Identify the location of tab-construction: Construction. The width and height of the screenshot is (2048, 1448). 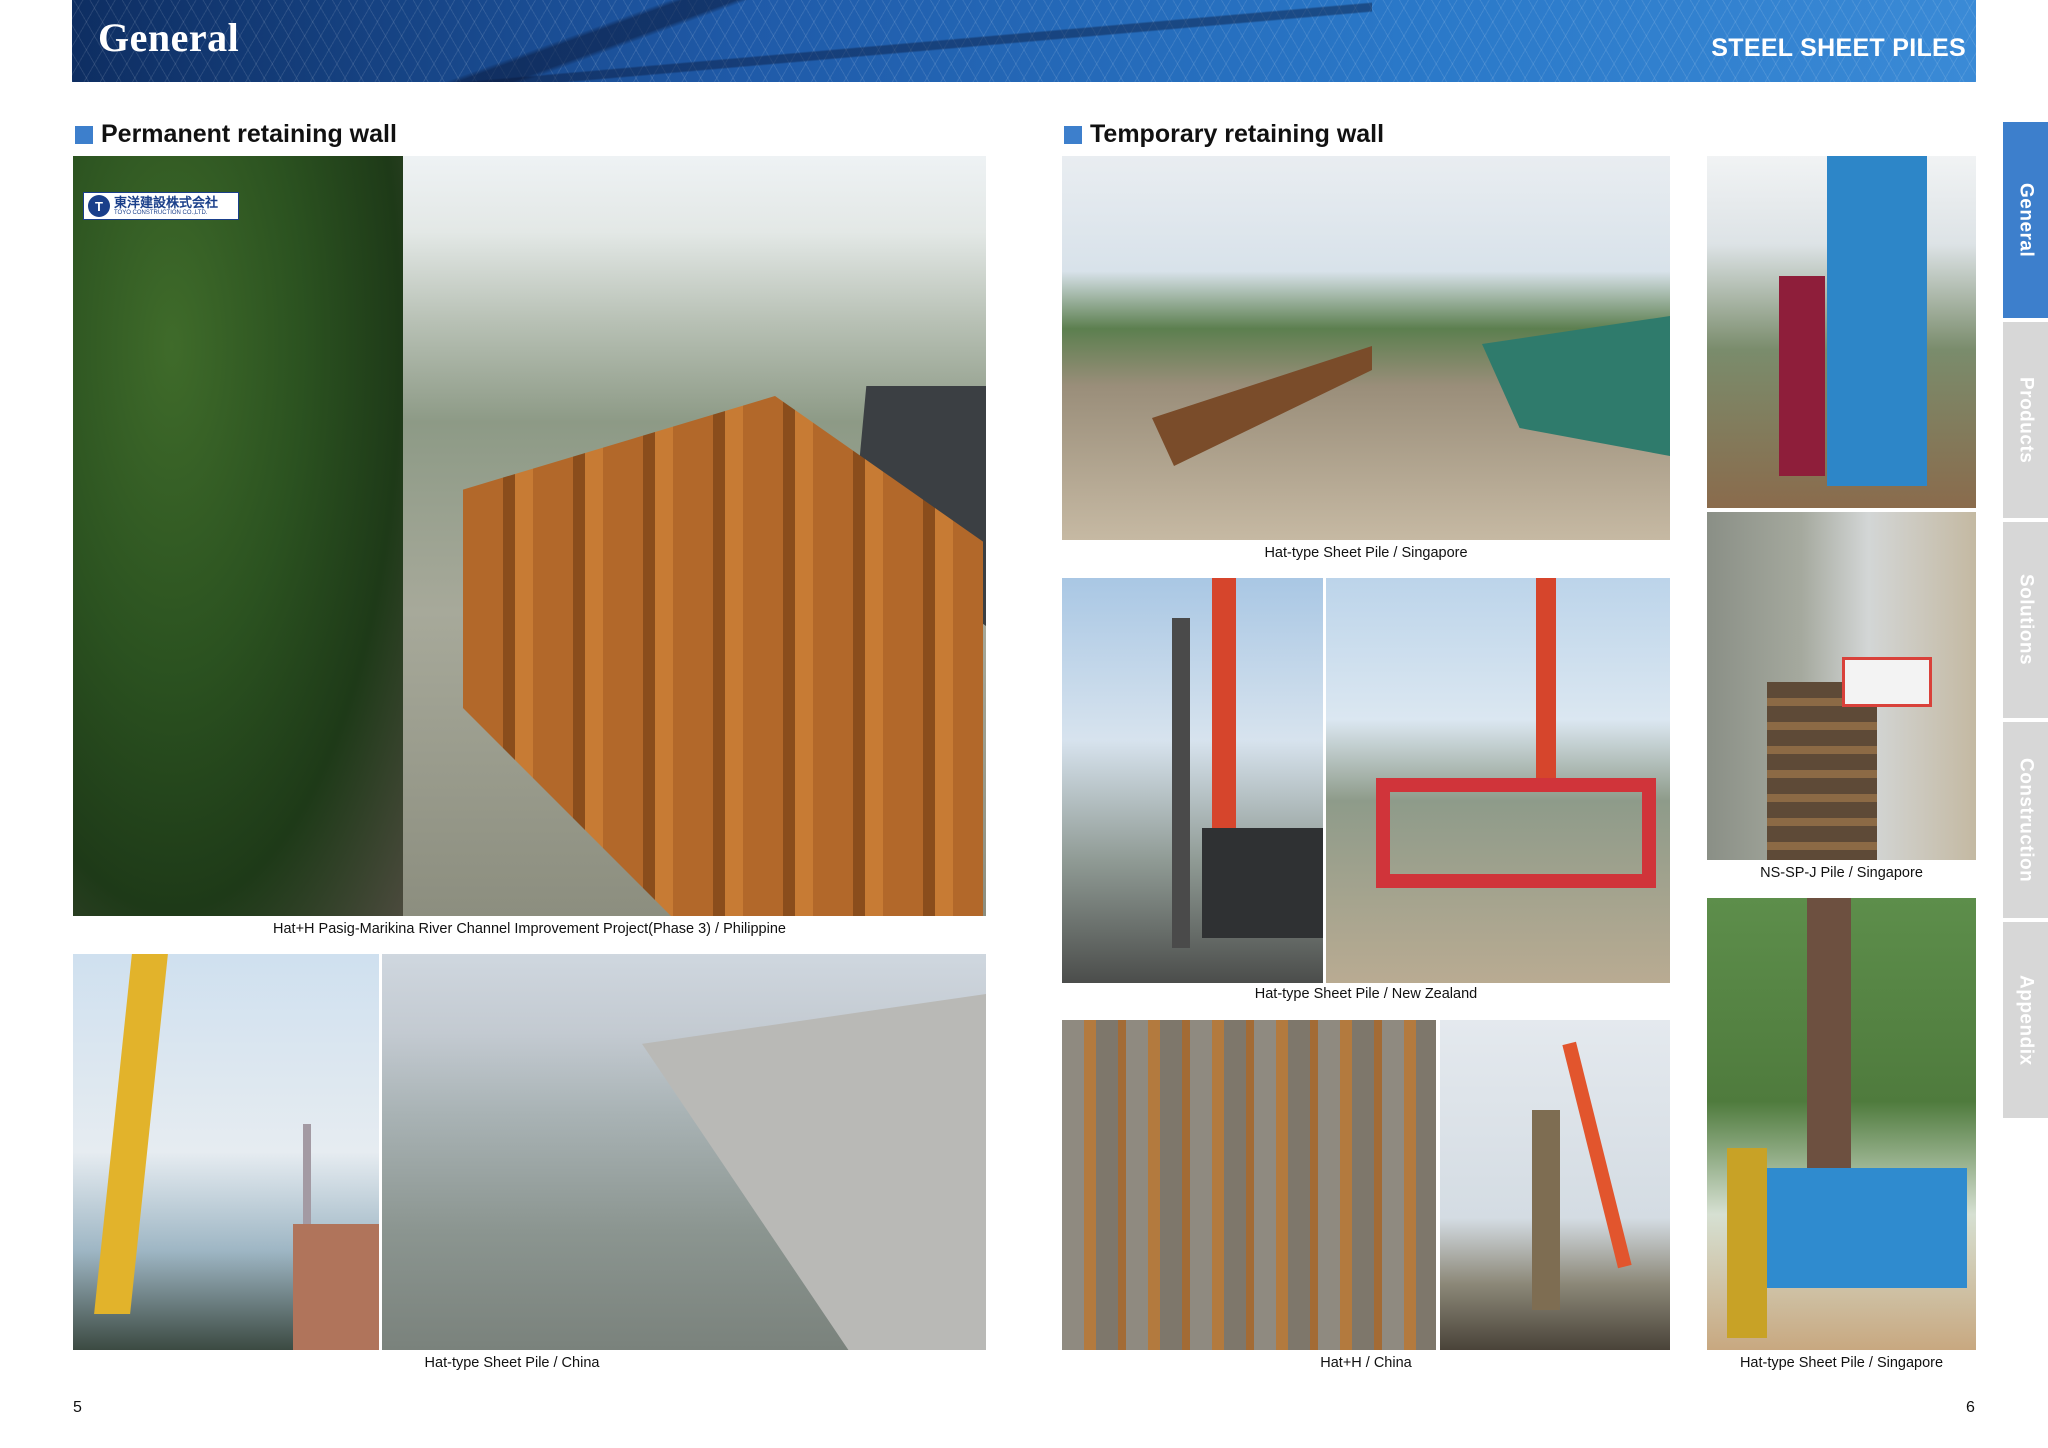
(2025, 820).